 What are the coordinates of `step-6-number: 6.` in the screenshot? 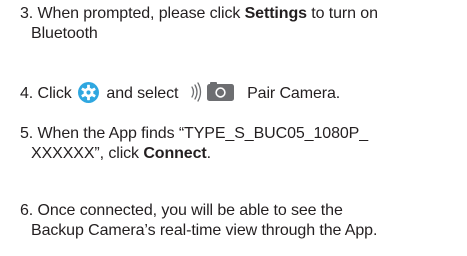 It's located at (27, 210).